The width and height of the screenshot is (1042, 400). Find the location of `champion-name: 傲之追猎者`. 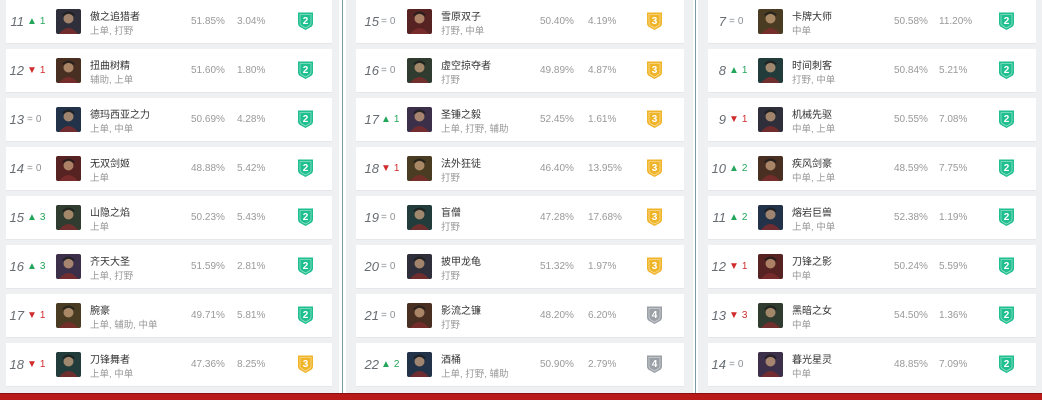

champion-name: 傲之追猎者 is located at coordinates (115, 15).